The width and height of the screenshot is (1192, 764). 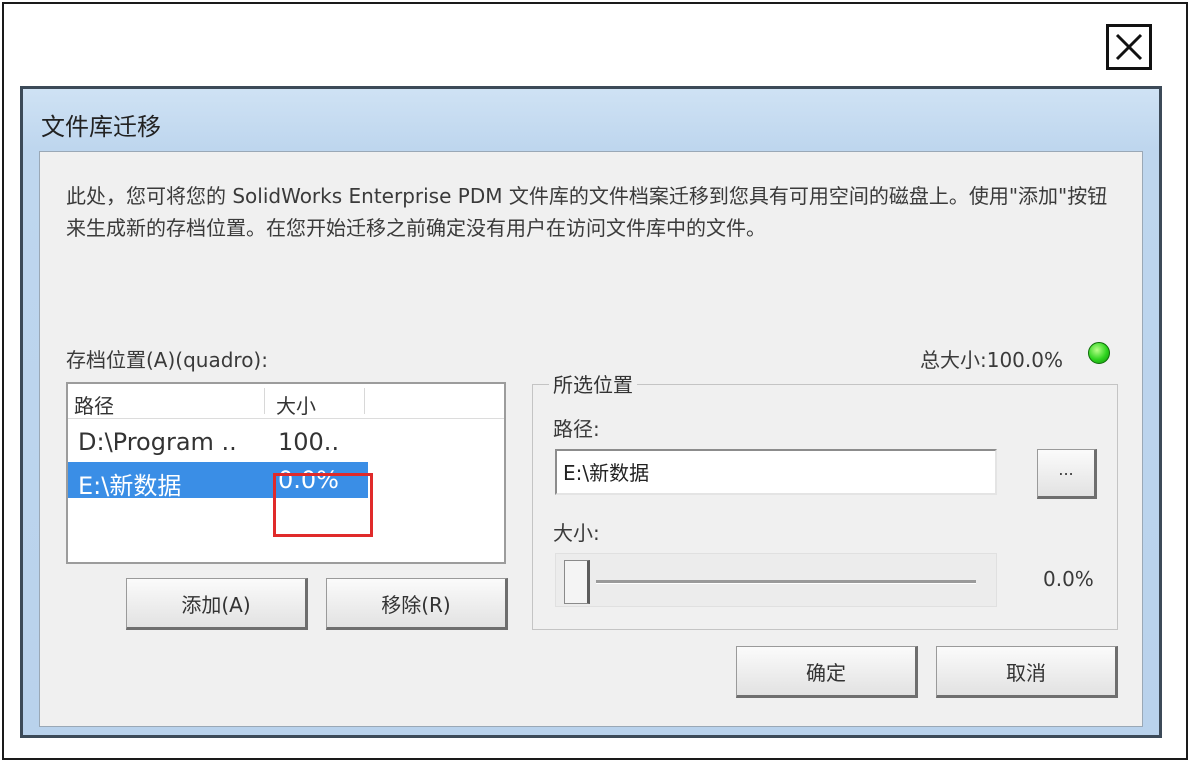 I want to click on dialog-title: 文件库迁移, so click(x=101, y=127).